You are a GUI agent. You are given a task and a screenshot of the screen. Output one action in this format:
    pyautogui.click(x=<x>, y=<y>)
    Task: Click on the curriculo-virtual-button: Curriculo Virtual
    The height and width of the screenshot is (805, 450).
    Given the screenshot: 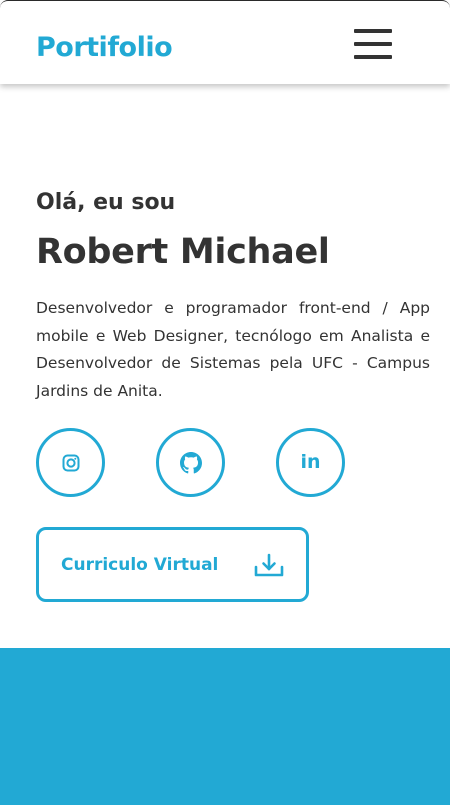 What is the action you would take?
    pyautogui.click(x=172, y=564)
    